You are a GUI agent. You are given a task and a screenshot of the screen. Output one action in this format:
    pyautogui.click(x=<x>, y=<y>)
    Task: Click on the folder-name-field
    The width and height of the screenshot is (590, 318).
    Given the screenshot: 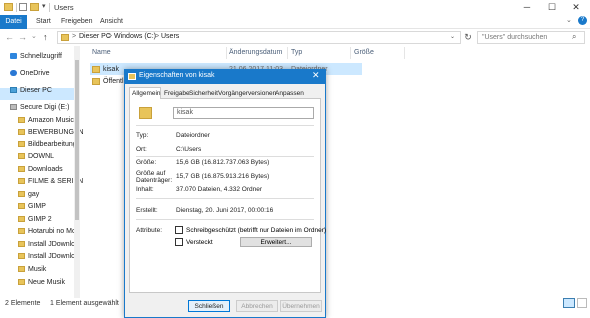 What is the action you would take?
    pyautogui.click(x=243, y=113)
    